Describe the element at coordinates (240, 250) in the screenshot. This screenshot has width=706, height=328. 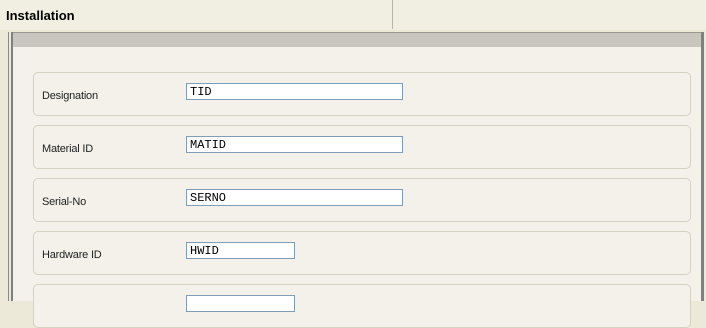
I see `hardware-id-field` at that location.